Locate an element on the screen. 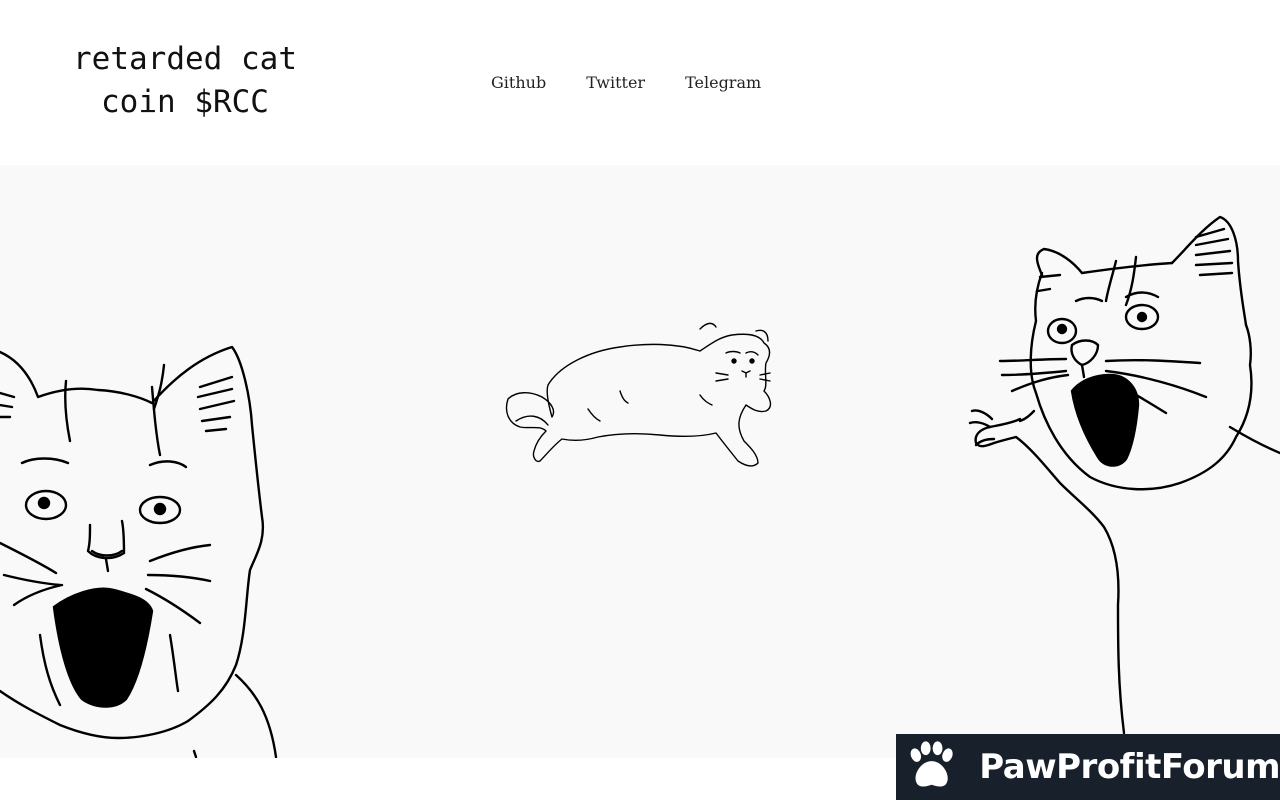 The width and height of the screenshot is (1280, 800). lying-cat-center-illustration is located at coordinates (638, 394).